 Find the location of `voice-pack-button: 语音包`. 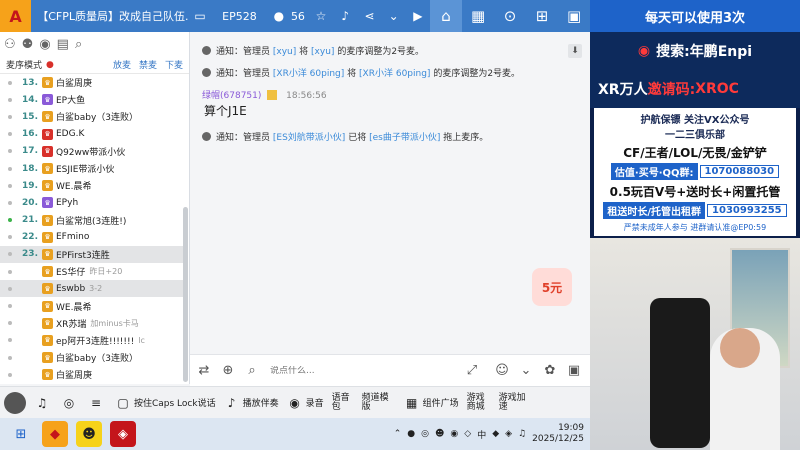

voice-pack-button: 语音包 is located at coordinates (343, 402).